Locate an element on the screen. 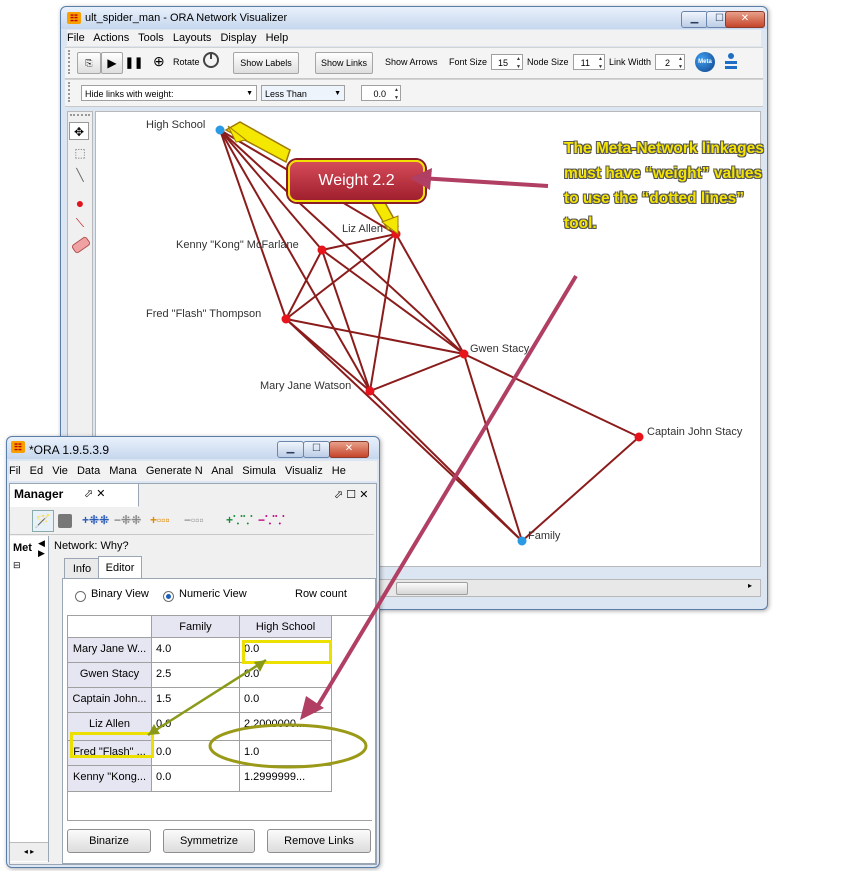 This screenshot has width=844, height=871. highlight-ellipse is located at coordinates (288, 746).